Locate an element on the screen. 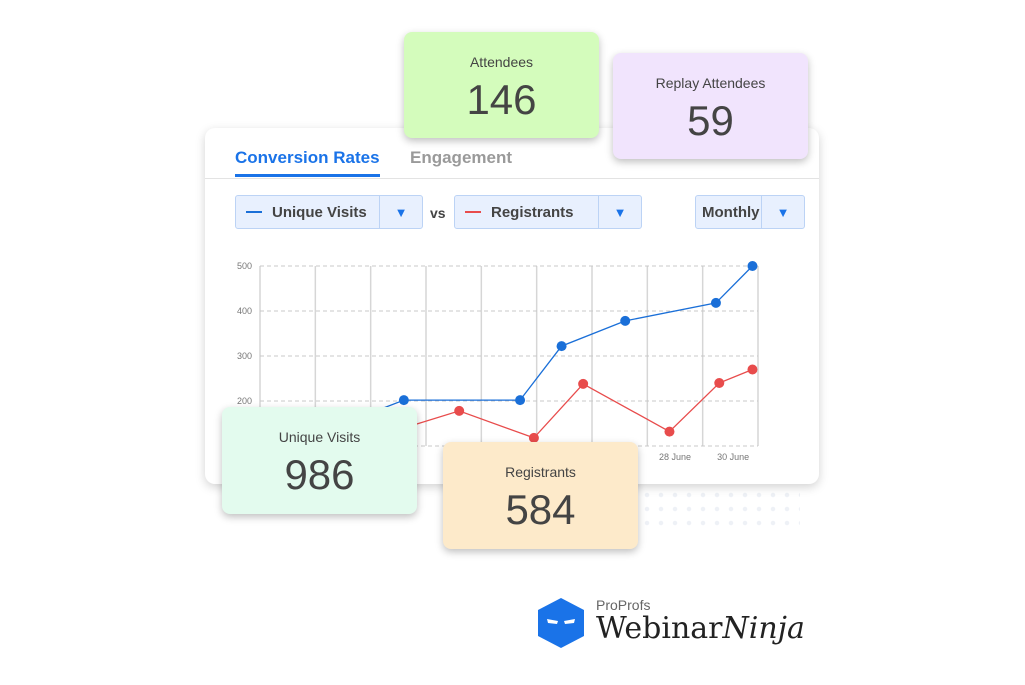 The image size is (1025, 685). registrants-card: Registrants 584 is located at coordinates (540, 495).